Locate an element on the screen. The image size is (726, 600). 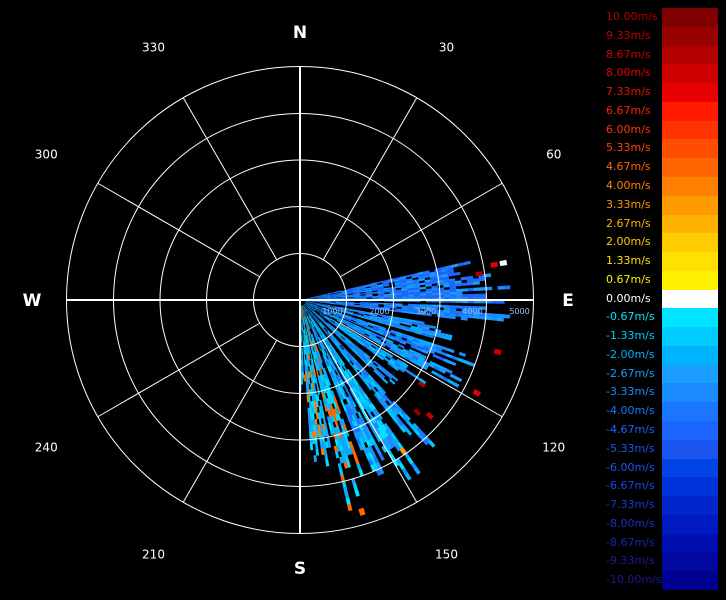
legend-speed-label: -4.67m/s is located at coordinates (630, 430).